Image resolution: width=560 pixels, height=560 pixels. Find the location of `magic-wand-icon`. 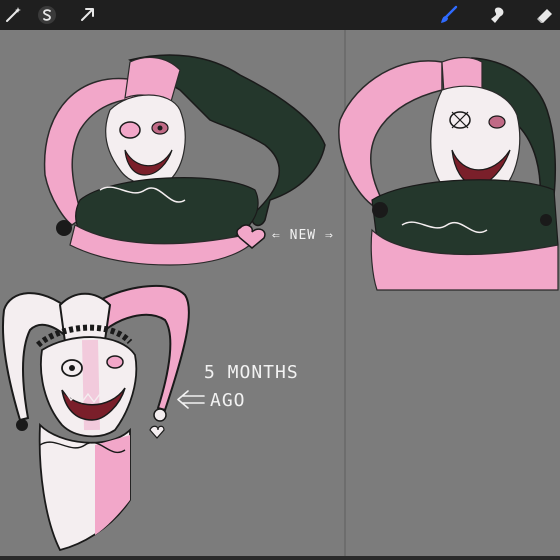

magic-wand-icon is located at coordinates (13, 14).